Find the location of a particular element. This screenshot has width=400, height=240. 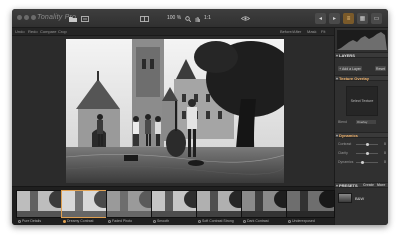

zoom-level: 100 % is located at coordinates (174, 18).